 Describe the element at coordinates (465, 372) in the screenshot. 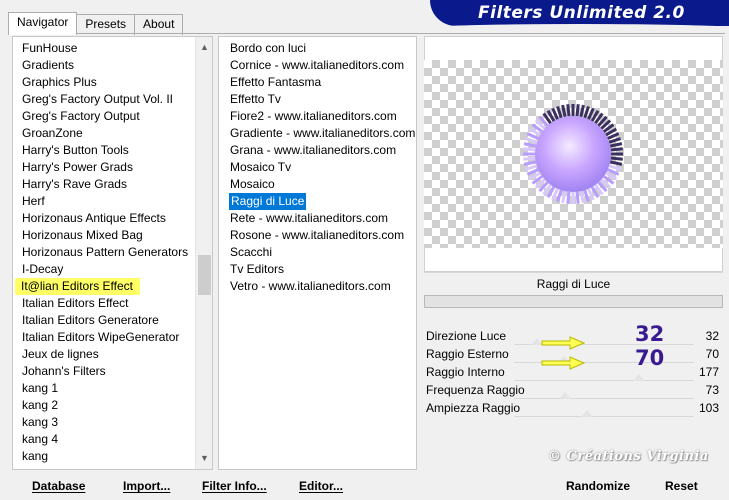

I see `param-label: Raggio Interno` at that location.